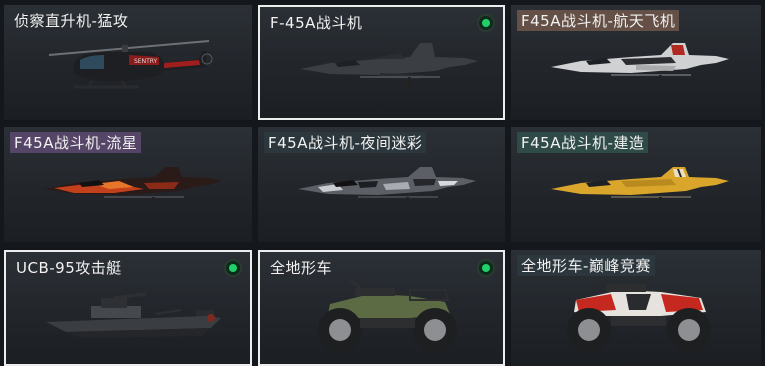 The image size is (765, 366). Describe the element at coordinates (345, 142) in the screenshot. I see `vehicle-name-label: F45A战斗机-夜间迷彩` at that location.